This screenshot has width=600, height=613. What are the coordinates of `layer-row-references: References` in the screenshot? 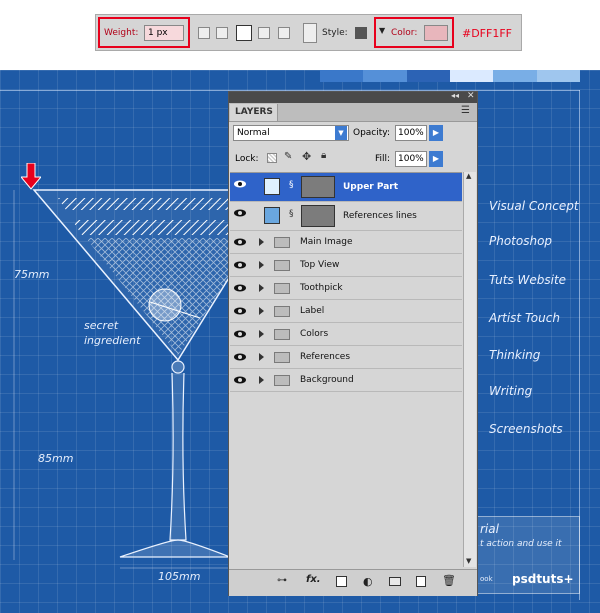 It's located at (346, 357).